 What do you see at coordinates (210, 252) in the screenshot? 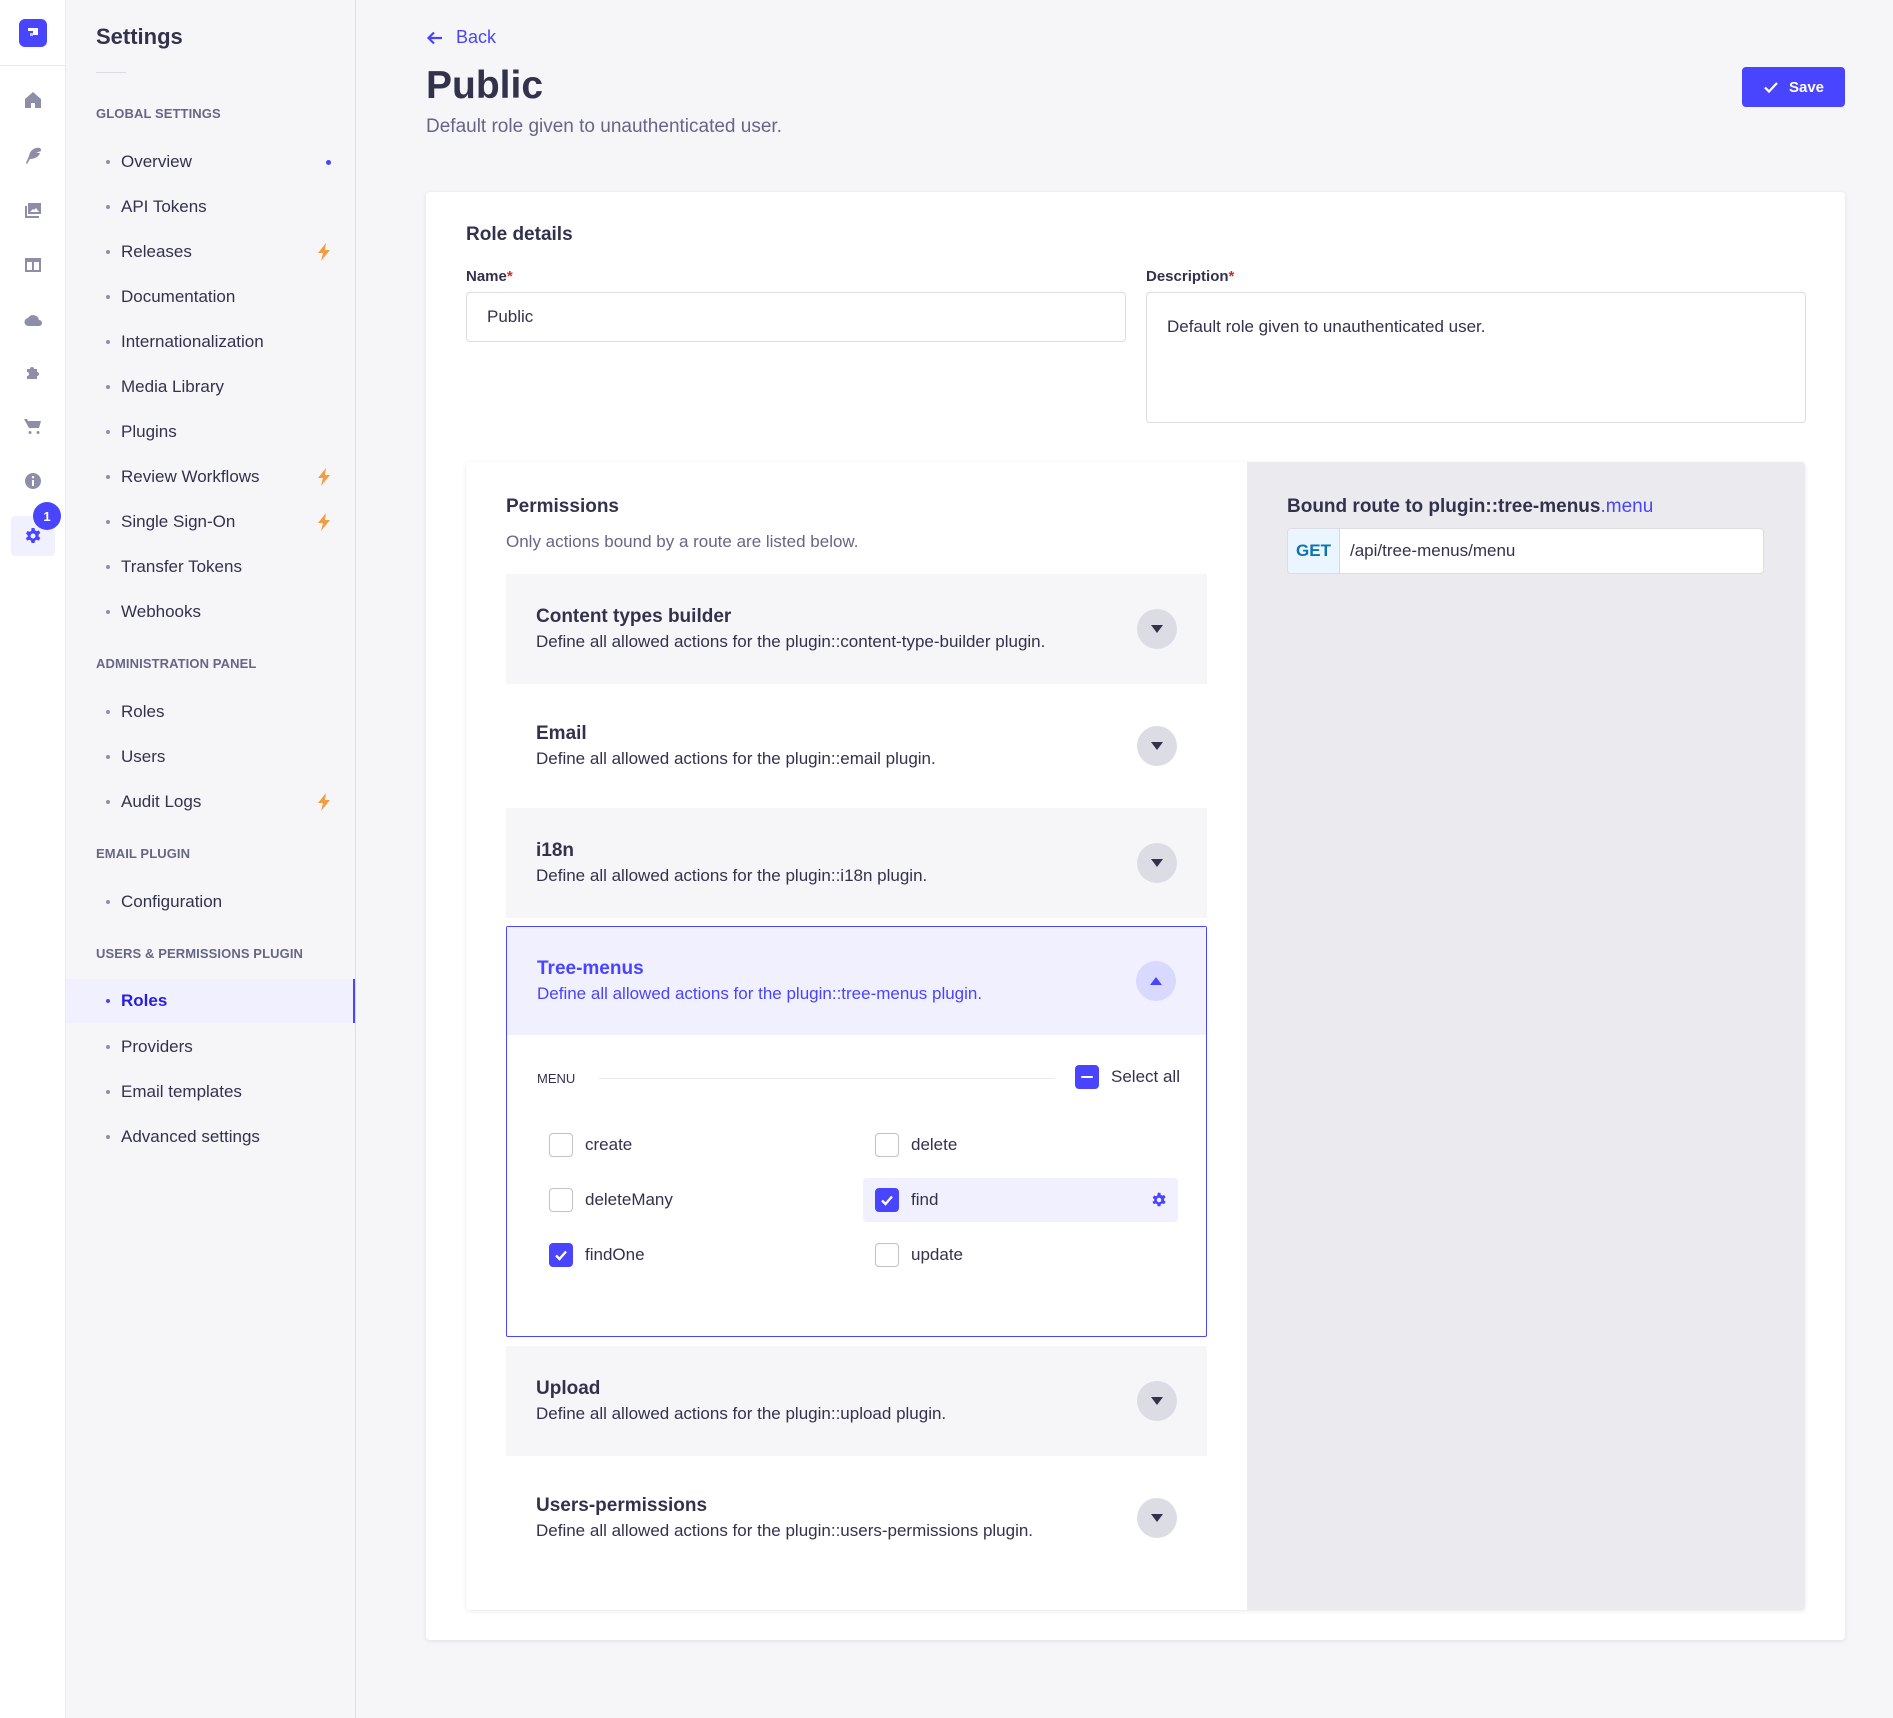
I see `sidebar-item-releases: Releases` at bounding box center [210, 252].